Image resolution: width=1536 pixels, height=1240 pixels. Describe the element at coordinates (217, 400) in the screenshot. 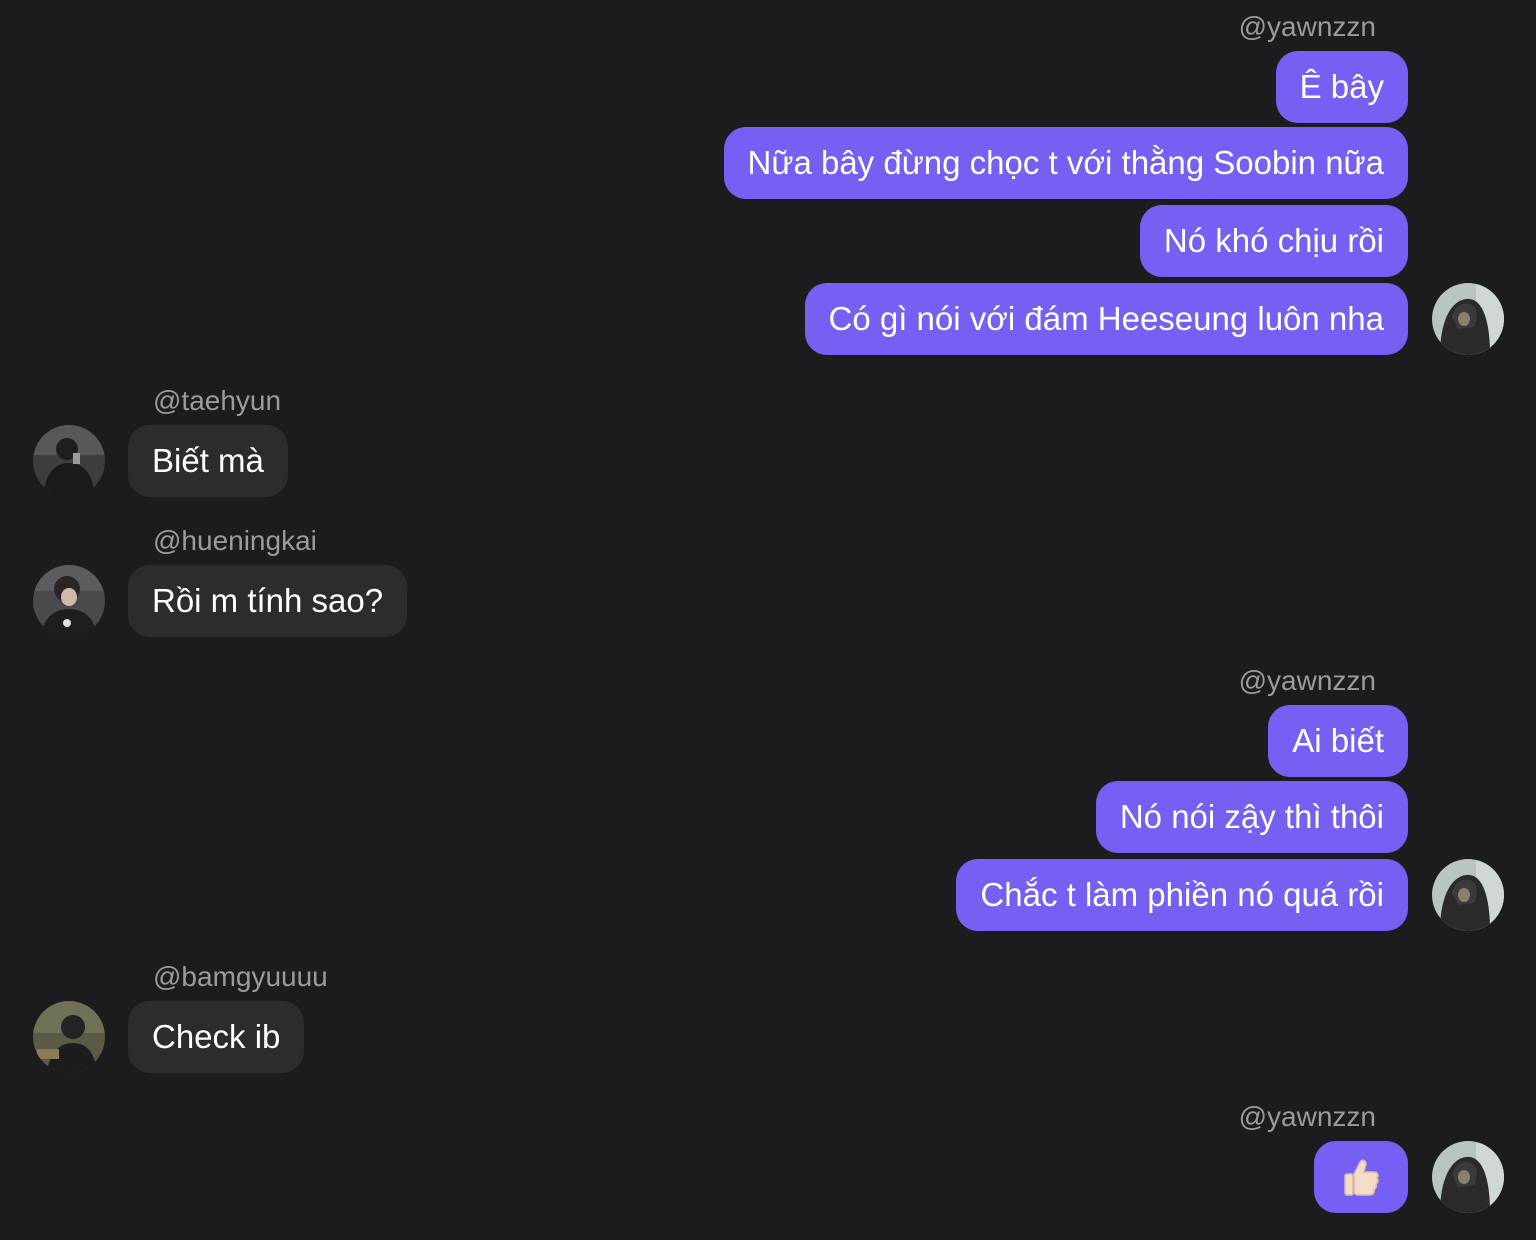

I see `sender-username: @taehyun` at that location.